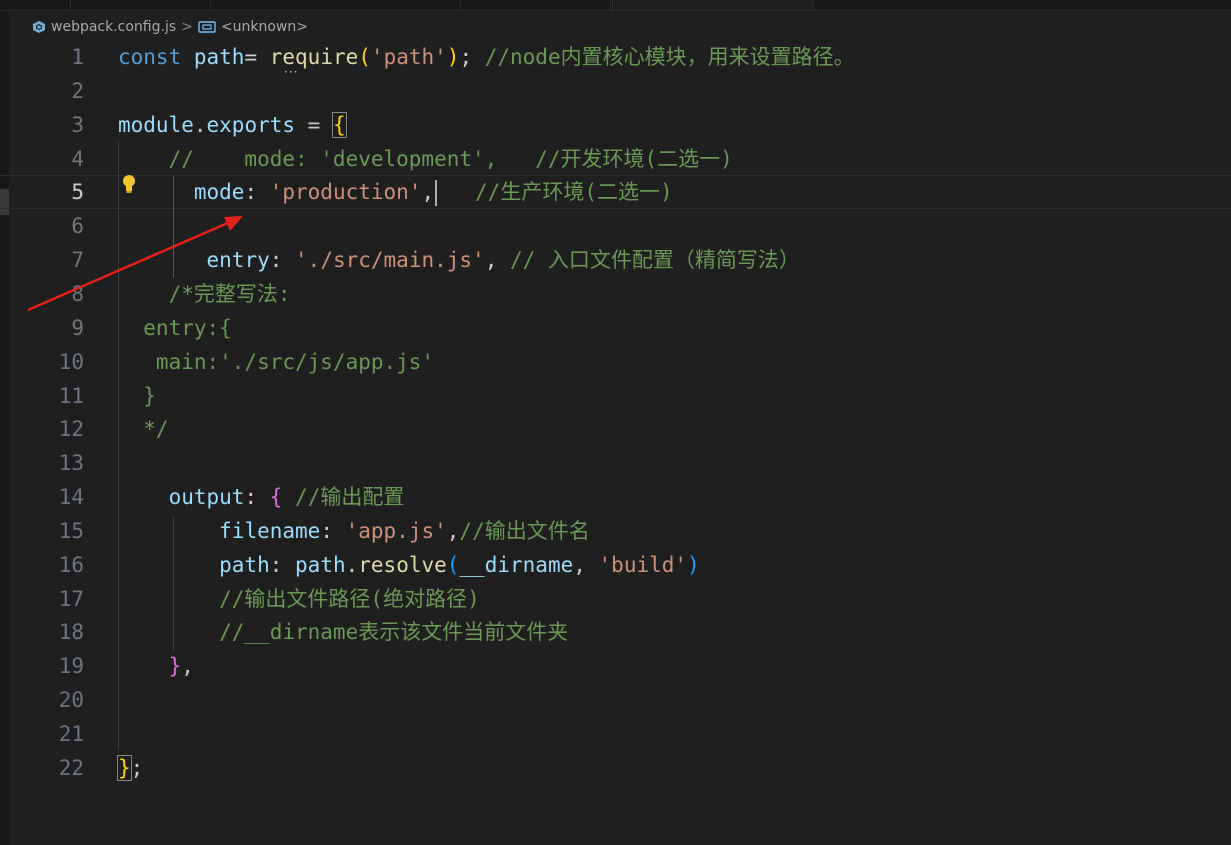  I want to click on line-number: 18, so click(71, 632).